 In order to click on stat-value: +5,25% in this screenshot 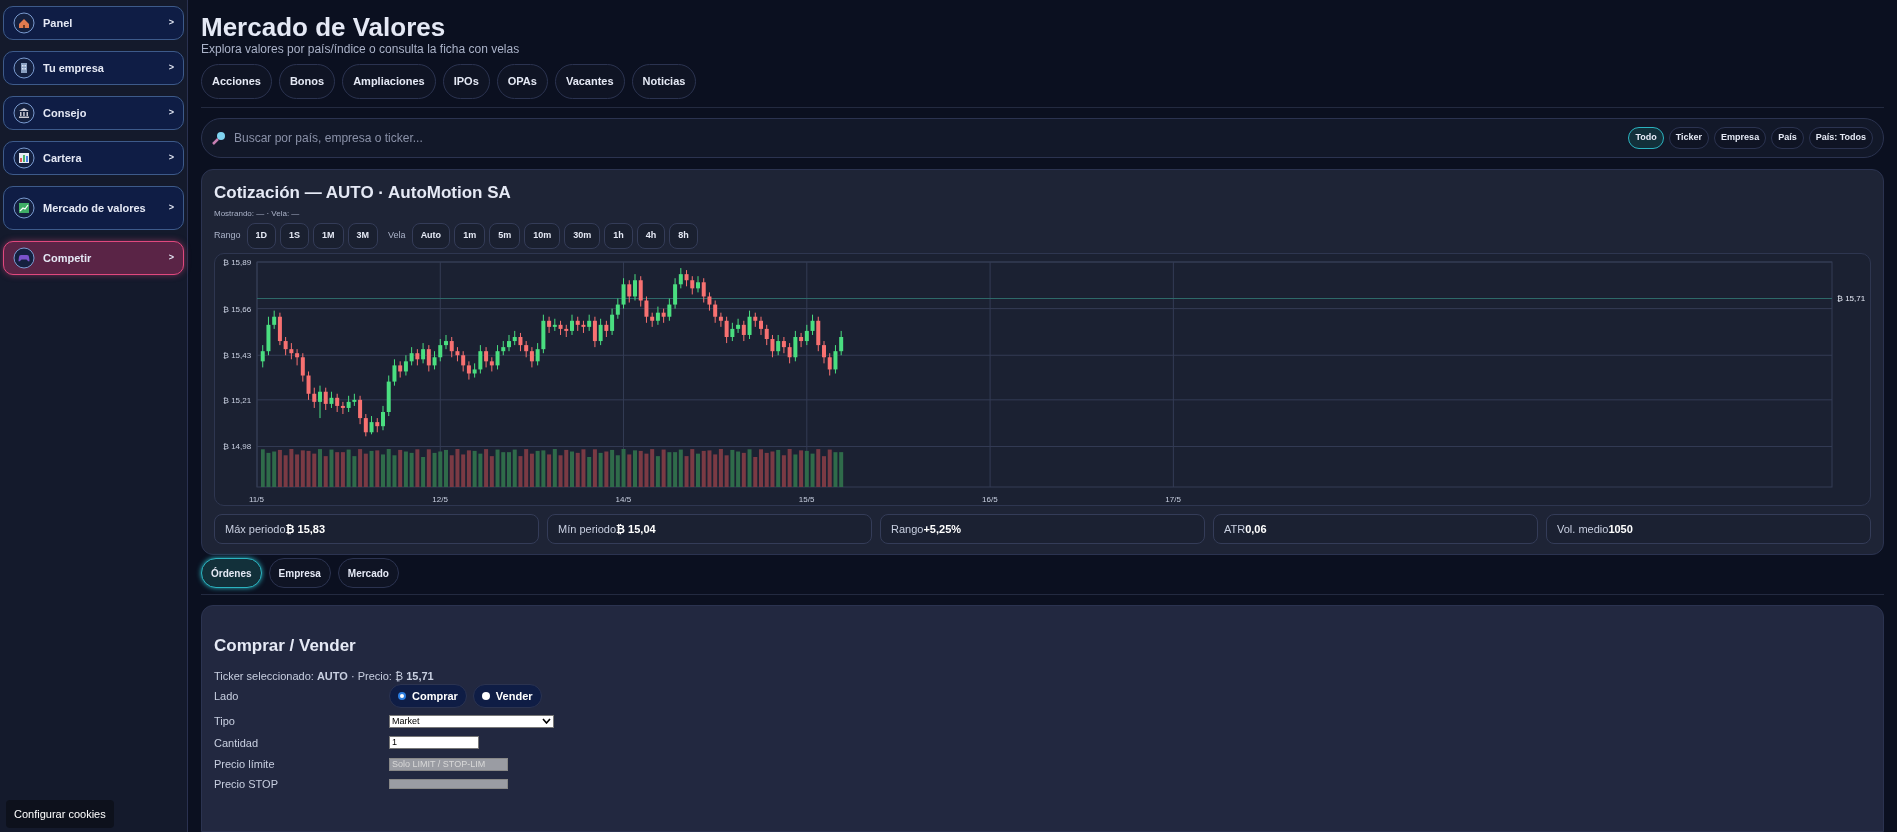, I will do `click(942, 529)`.